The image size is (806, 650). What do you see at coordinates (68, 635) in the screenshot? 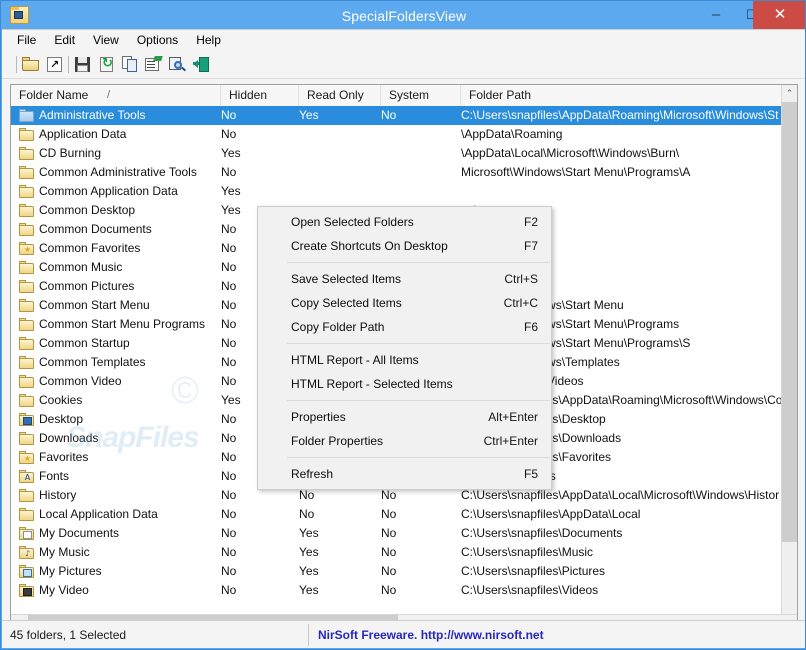
I see `status-folder-count: 45 folders, 1 Selected` at bounding box center [68, 635].